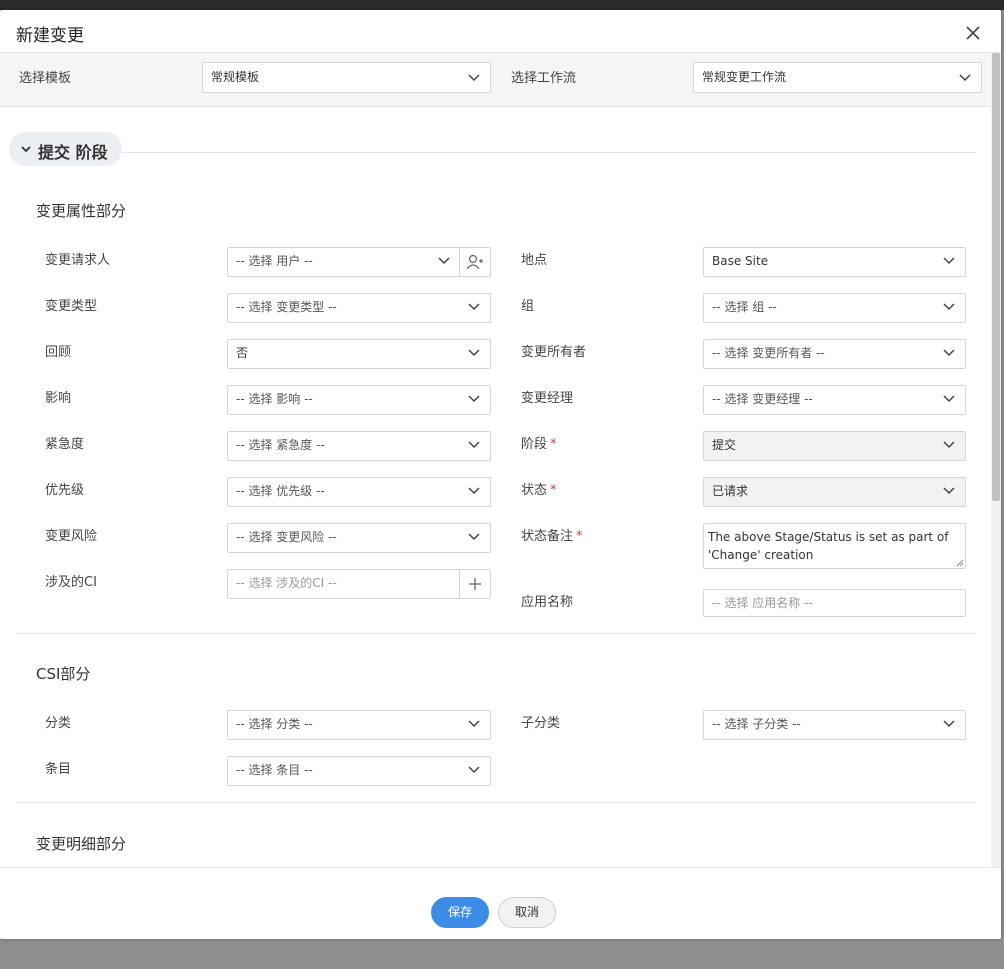  What do you see at coordinates (71, 306) in the screenshot?
I see `change-type-label: 变更类型` at bounding box center [71, 306].